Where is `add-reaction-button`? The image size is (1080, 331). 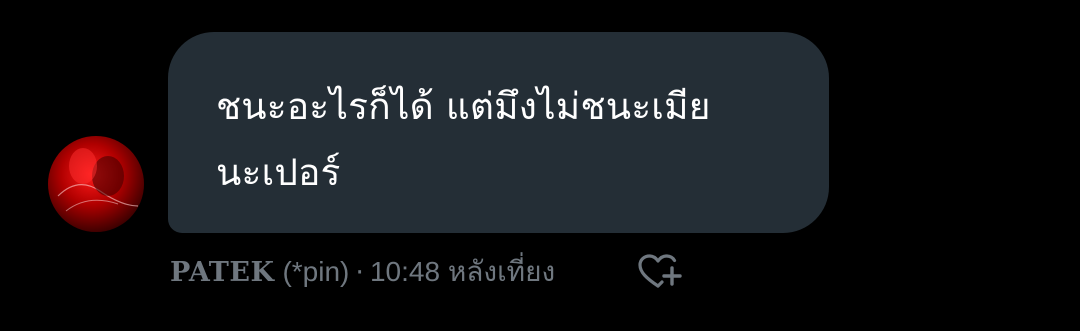 add-reaction-button is located at coordinates (660, 272).